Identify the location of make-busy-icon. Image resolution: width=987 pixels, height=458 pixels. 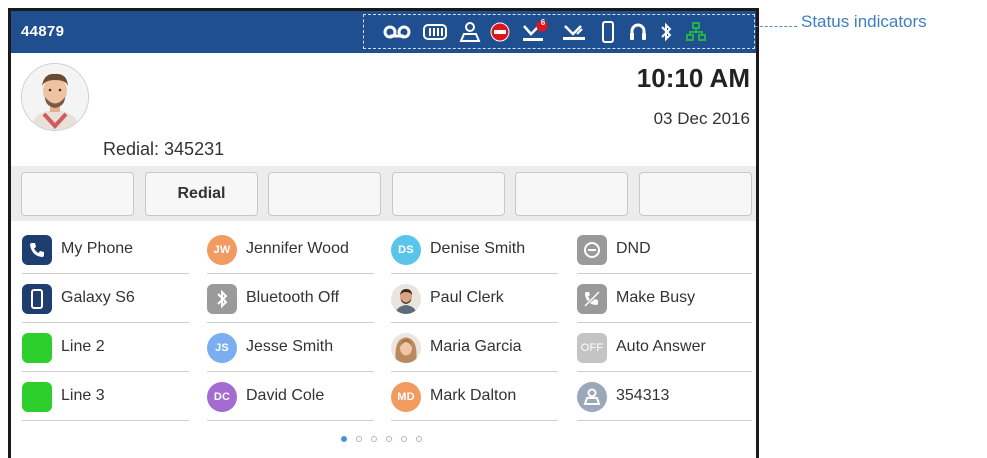
(592, 299).